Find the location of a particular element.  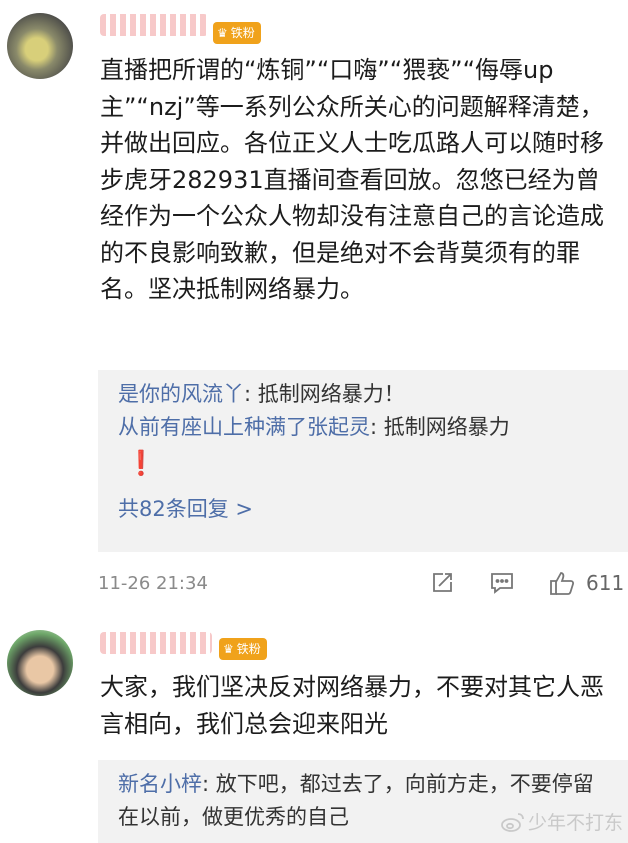

weibo-watermark: 少年不打东 is located at coordinates (561, 821).